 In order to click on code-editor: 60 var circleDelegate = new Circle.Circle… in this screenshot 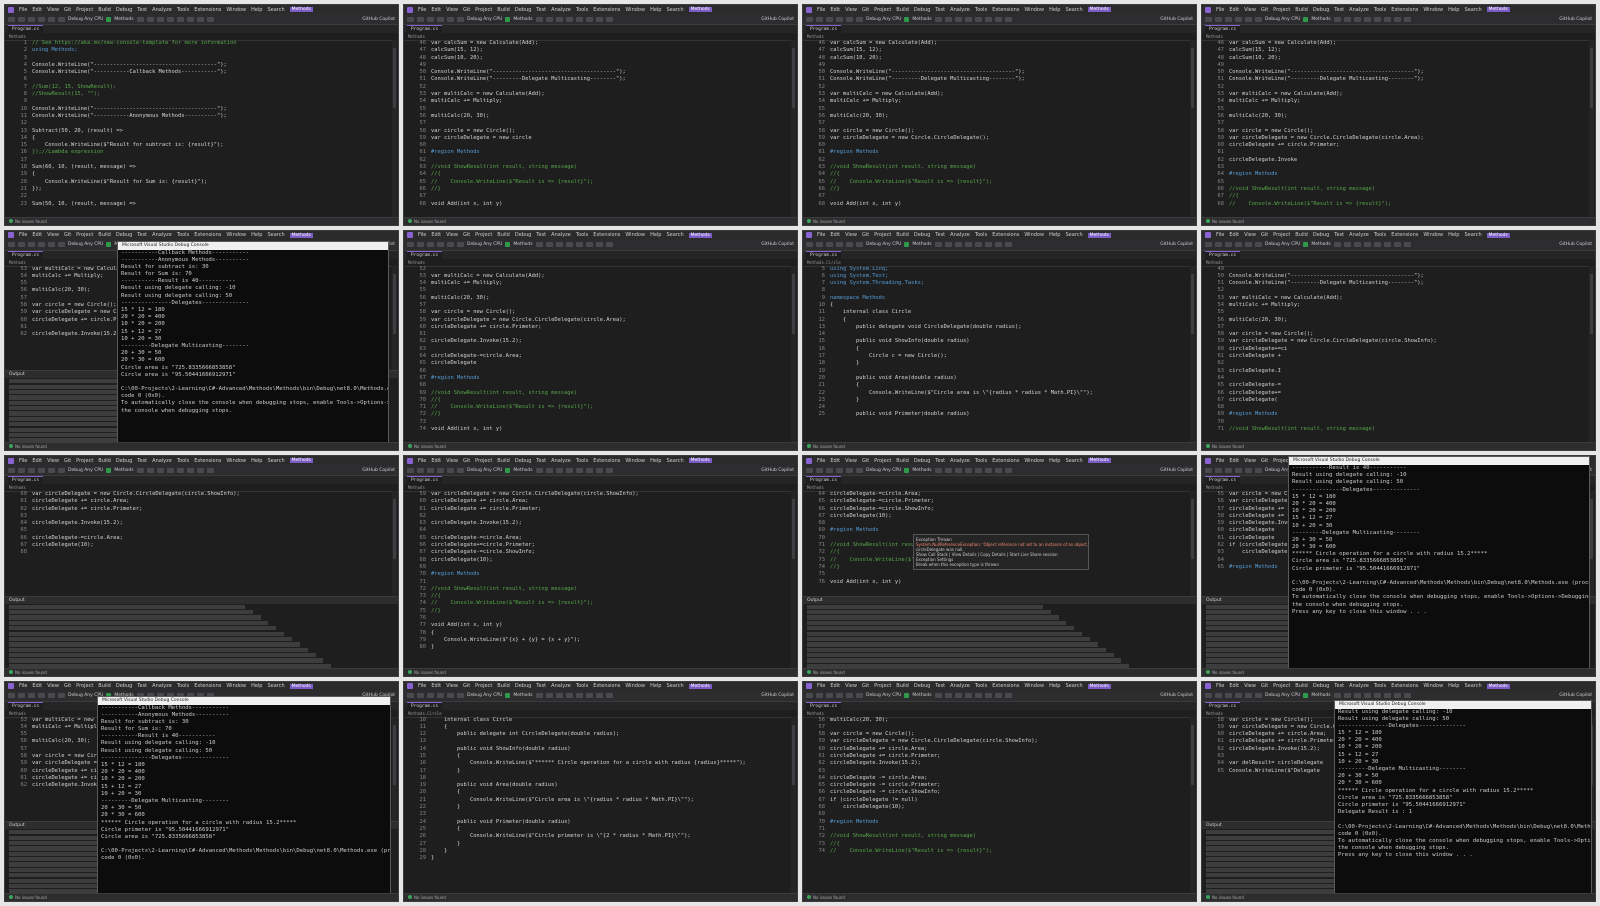, I will do `click(197, 543)`.